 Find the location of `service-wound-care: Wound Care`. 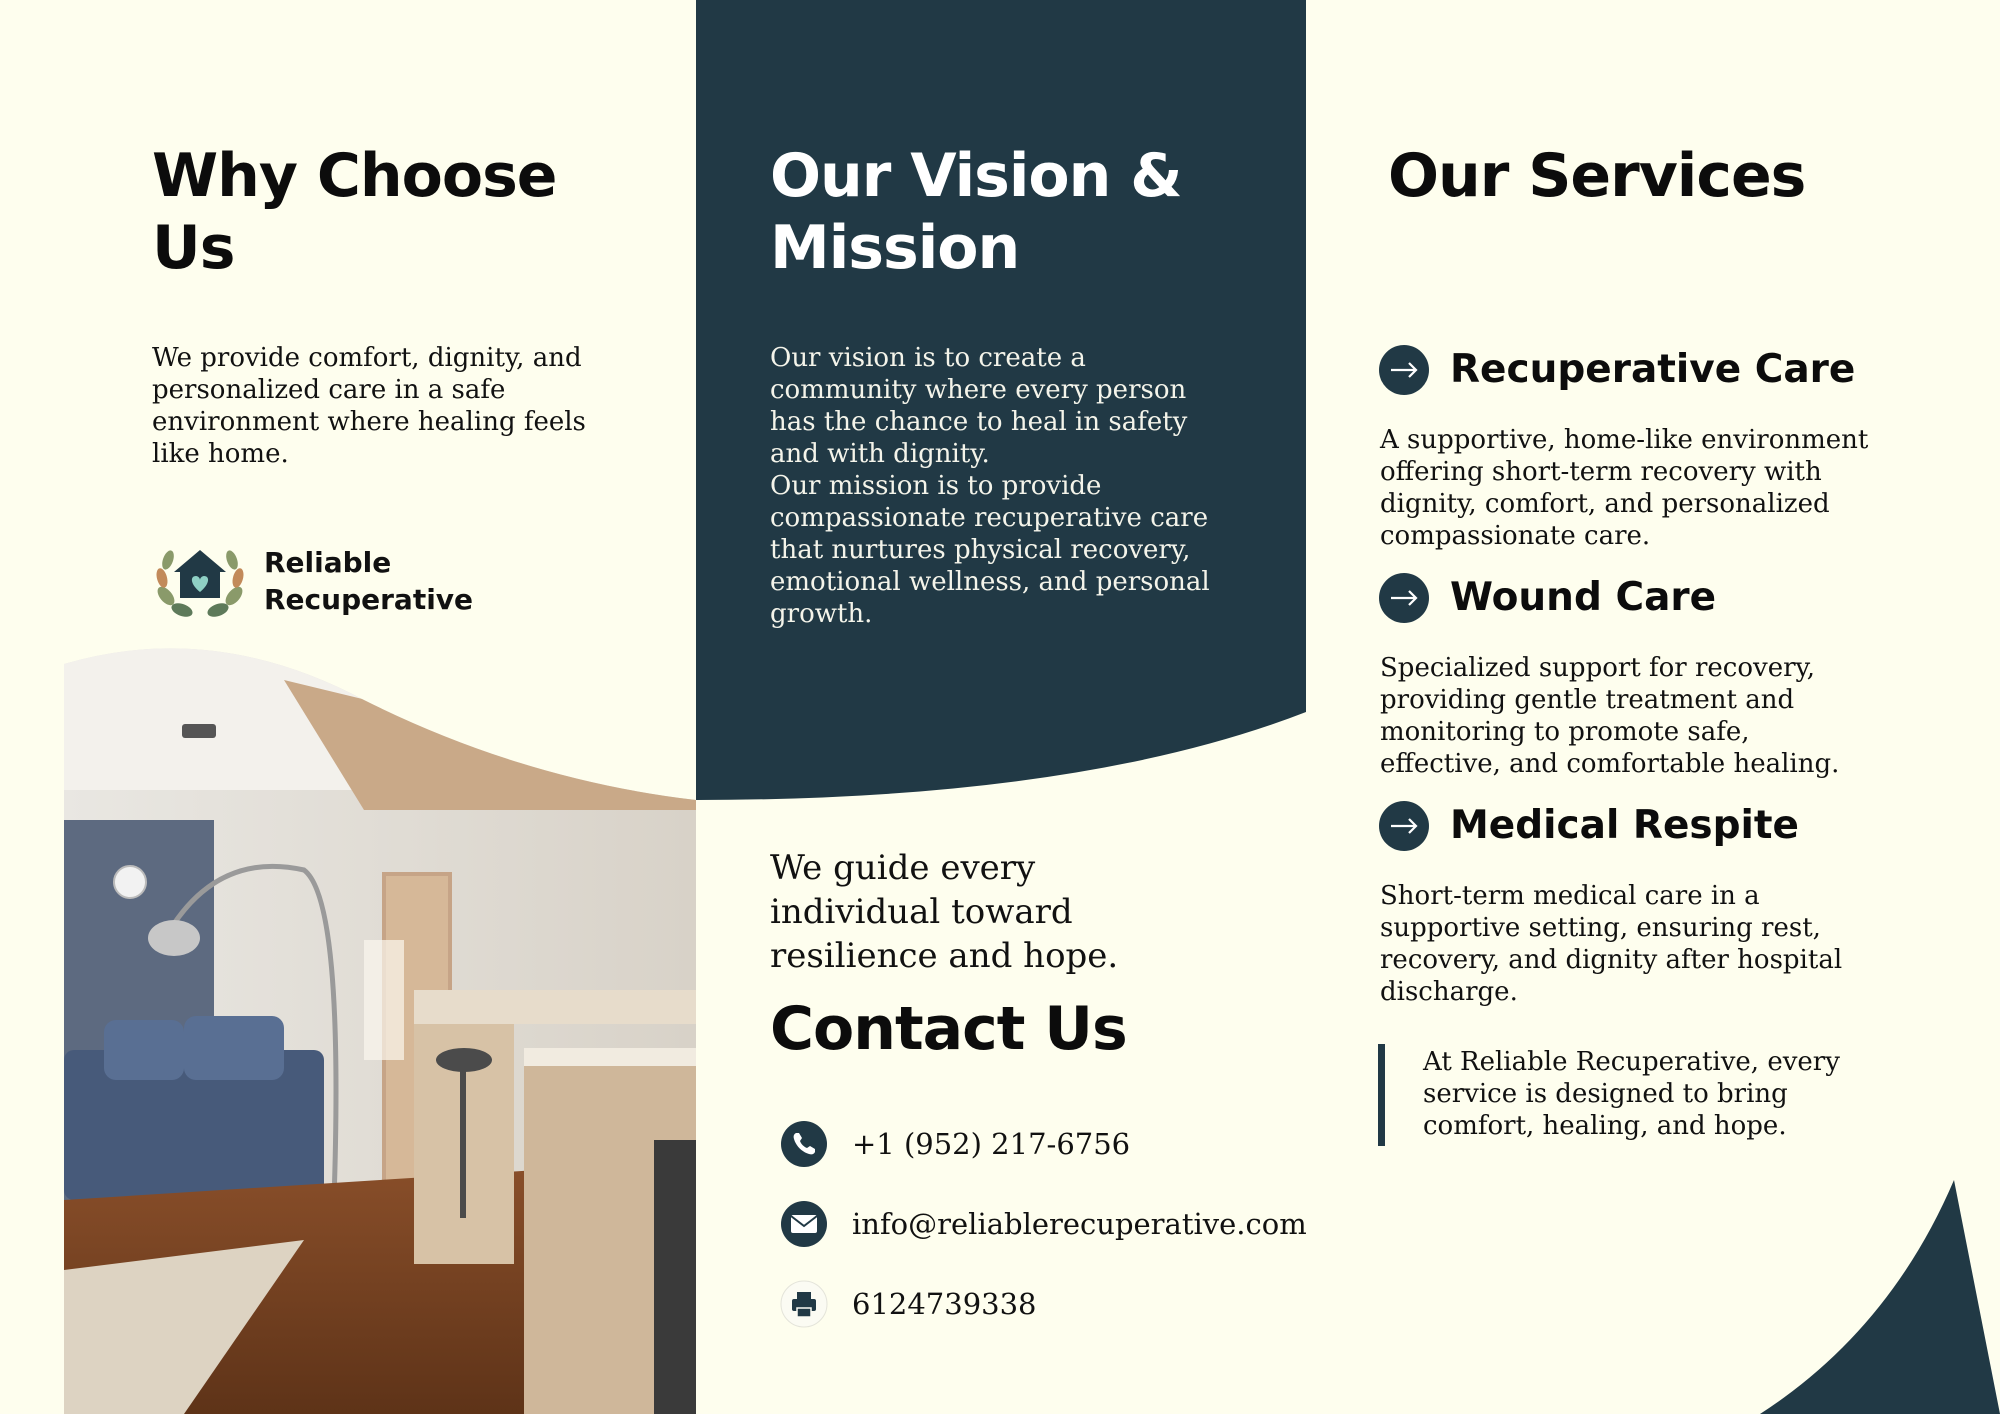

service-wound-care: Wound Care is located at coordinates (1658, 598).